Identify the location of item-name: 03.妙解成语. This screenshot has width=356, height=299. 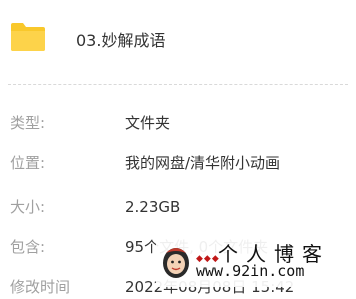
(121, 40).